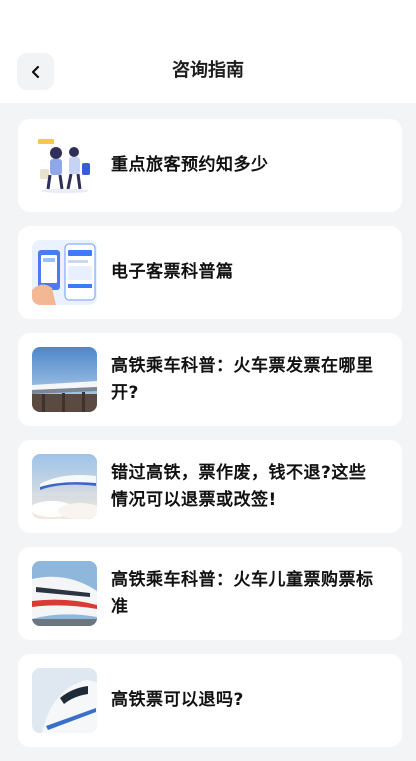 This screenshot has width=416, height=761. I want to click on article-card: 电子客票科普篇, so click(210, 272).